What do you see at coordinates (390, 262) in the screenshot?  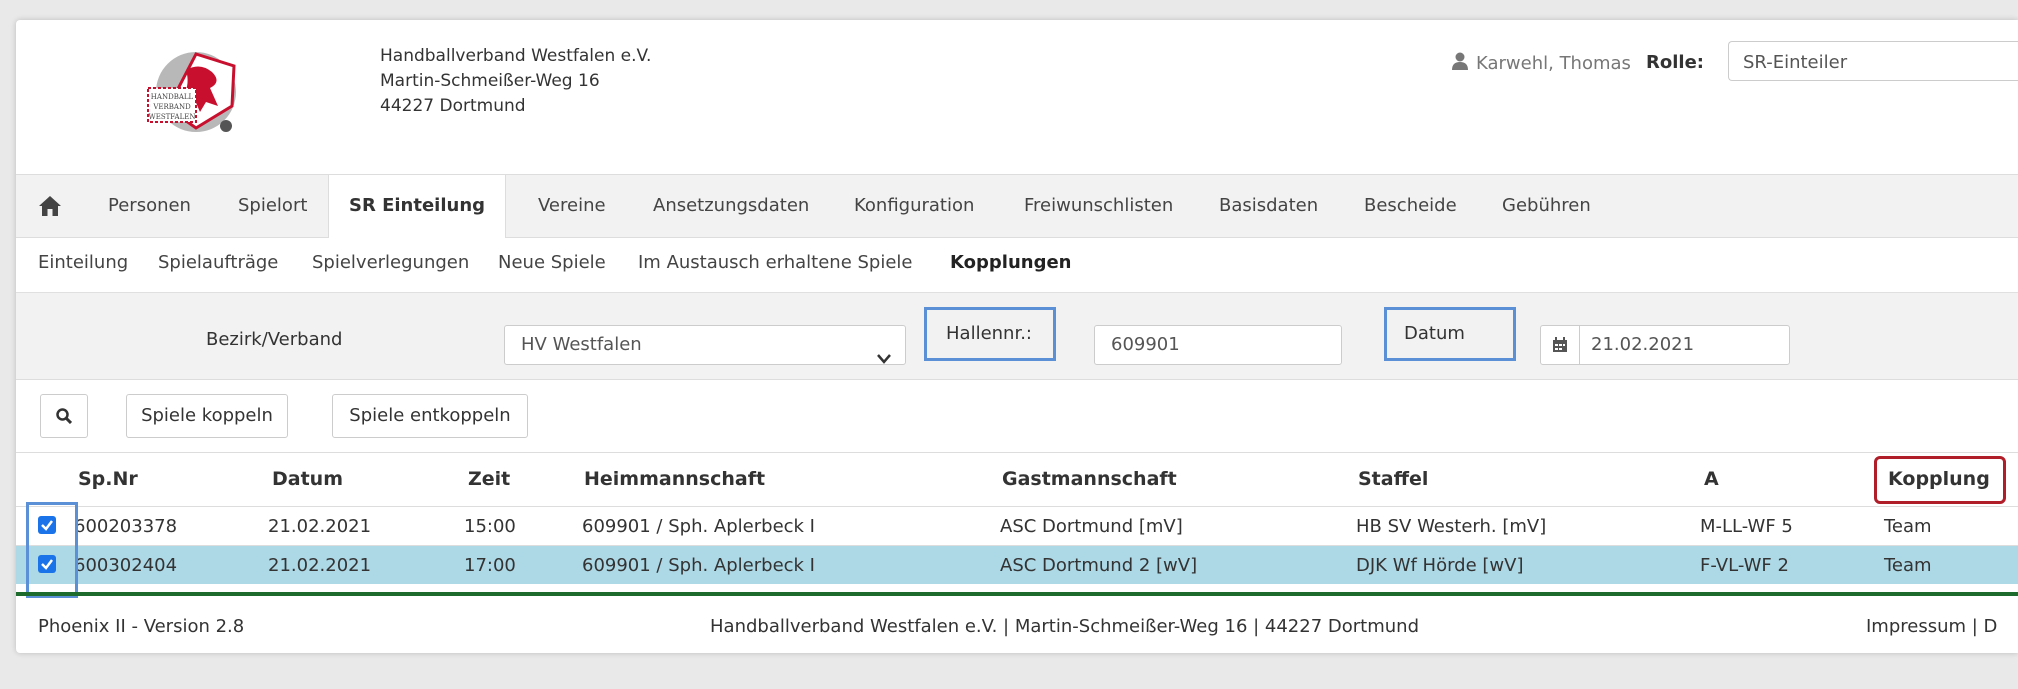 I see `subnav-spielverlegungen: Spielverlegungen` at bounding box center [390, 262].